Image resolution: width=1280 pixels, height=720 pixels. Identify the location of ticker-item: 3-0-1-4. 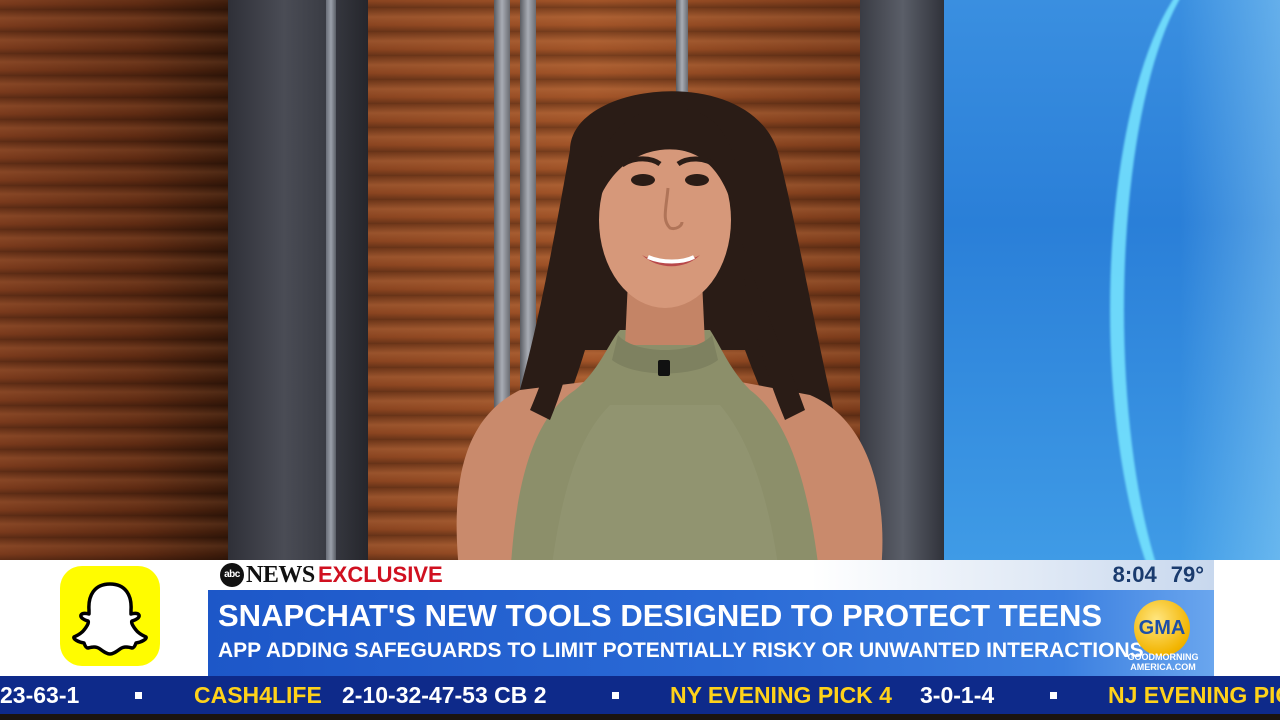
(957, 695).